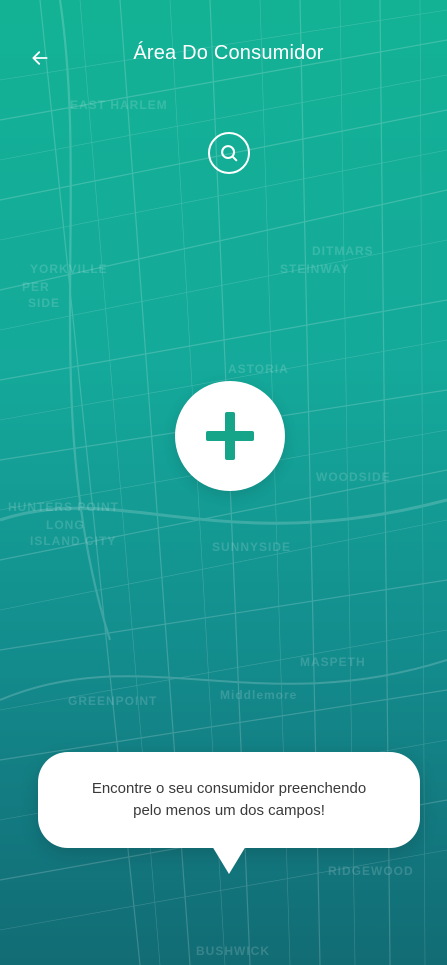  I want to click on add-consumer-button, so click(230, 436).